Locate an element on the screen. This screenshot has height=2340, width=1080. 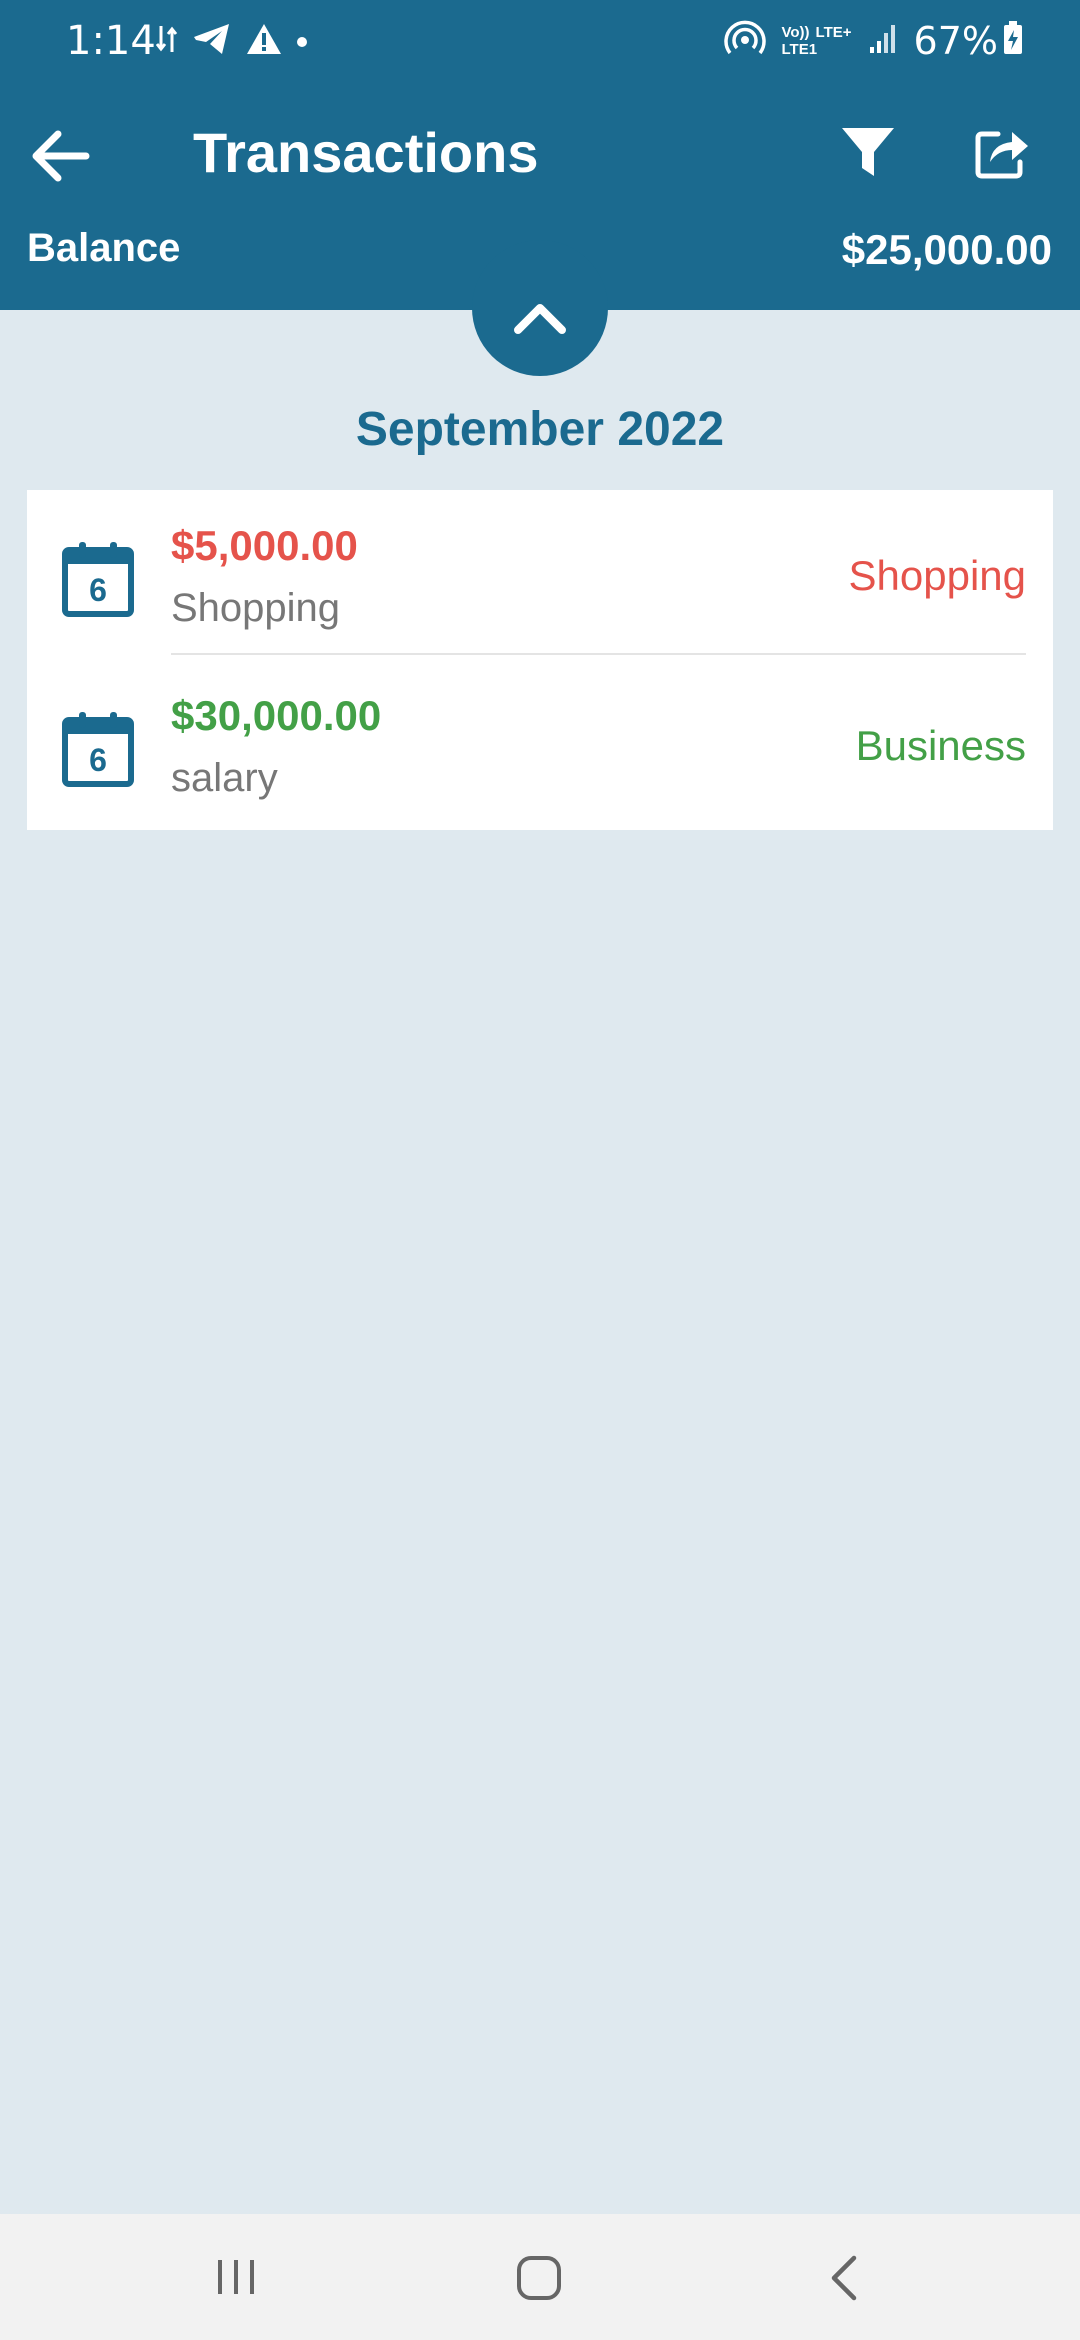
share-icon is located at coordinates (1001, 155).